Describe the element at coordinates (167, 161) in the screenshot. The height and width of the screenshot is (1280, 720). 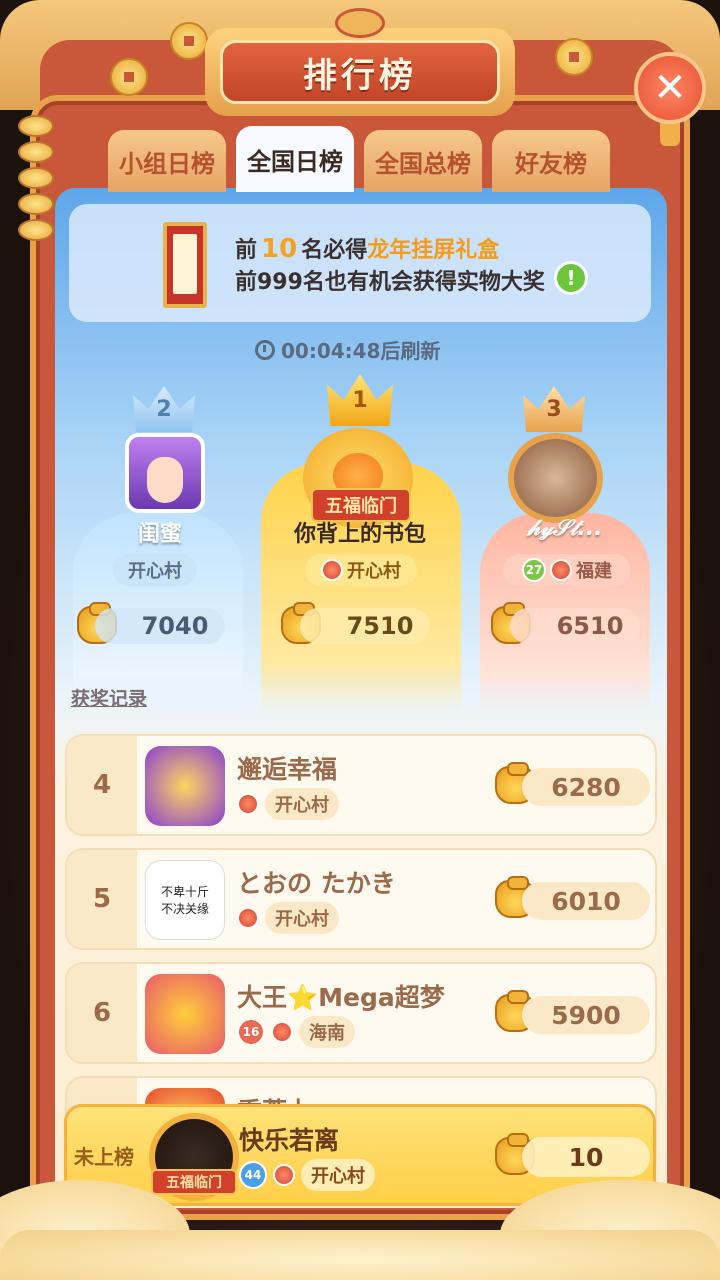
I see `tab-group-daily: 小组日榜` at that location.